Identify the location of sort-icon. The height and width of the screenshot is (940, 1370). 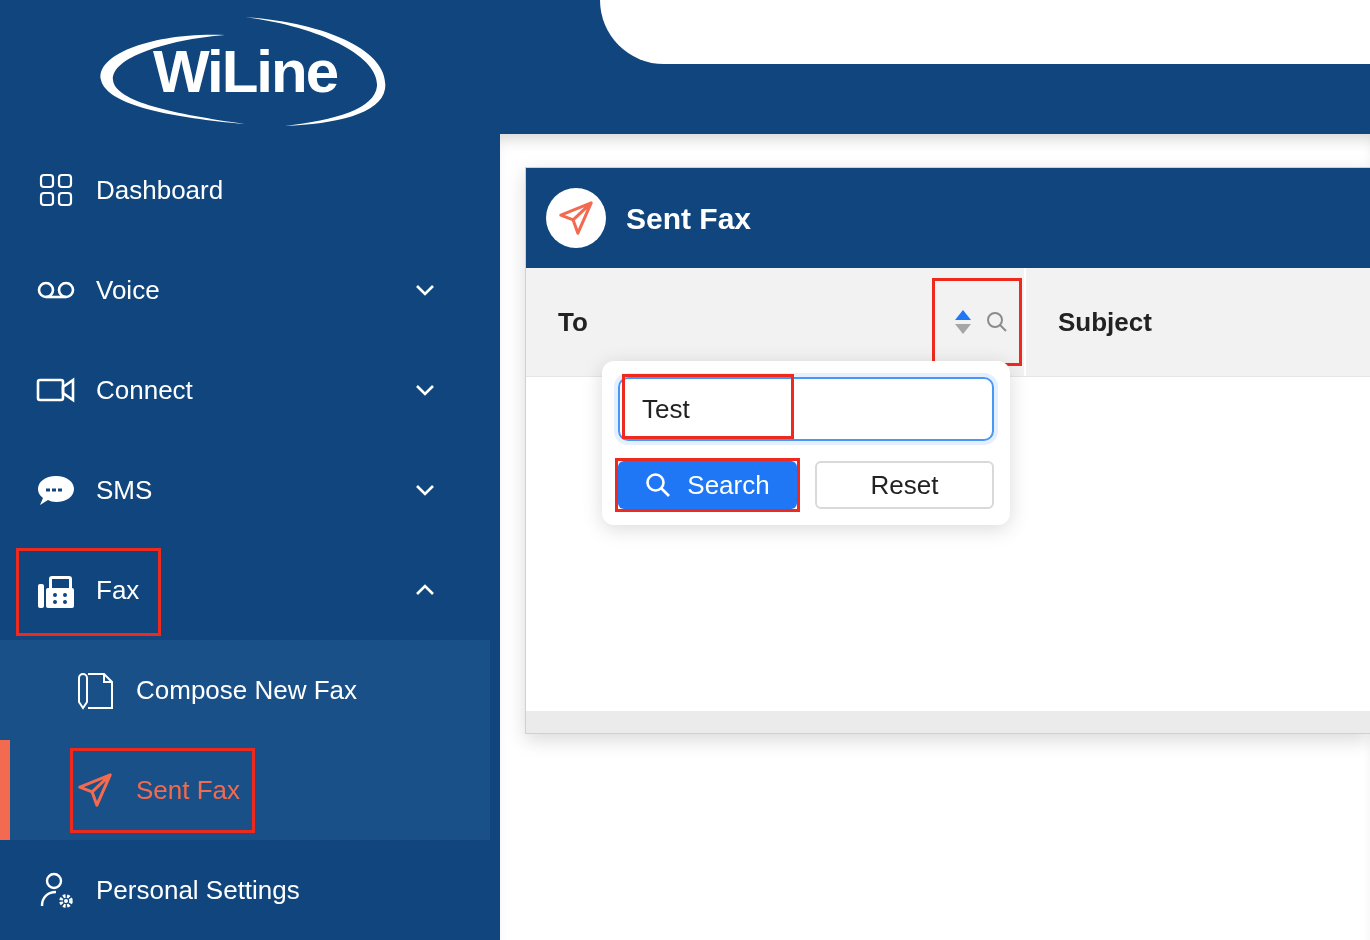
(963, 322).